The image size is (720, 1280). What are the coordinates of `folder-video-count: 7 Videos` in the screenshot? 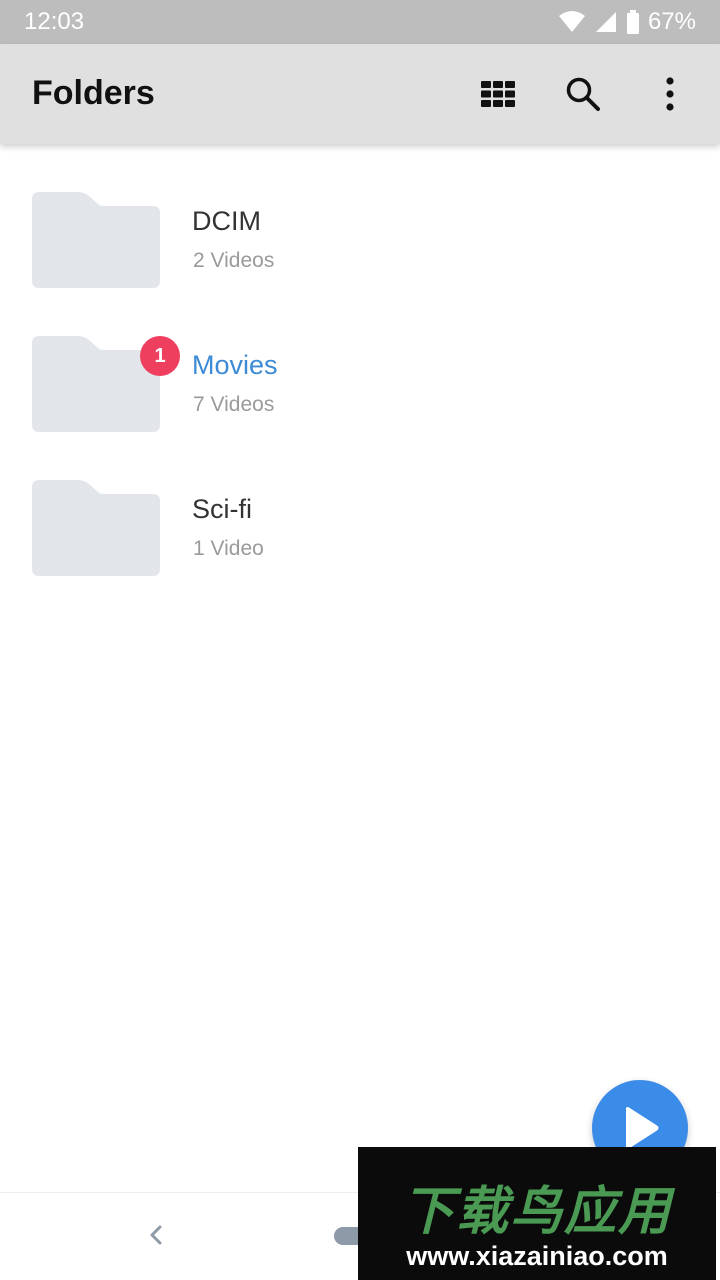 It's located at (234, 404).